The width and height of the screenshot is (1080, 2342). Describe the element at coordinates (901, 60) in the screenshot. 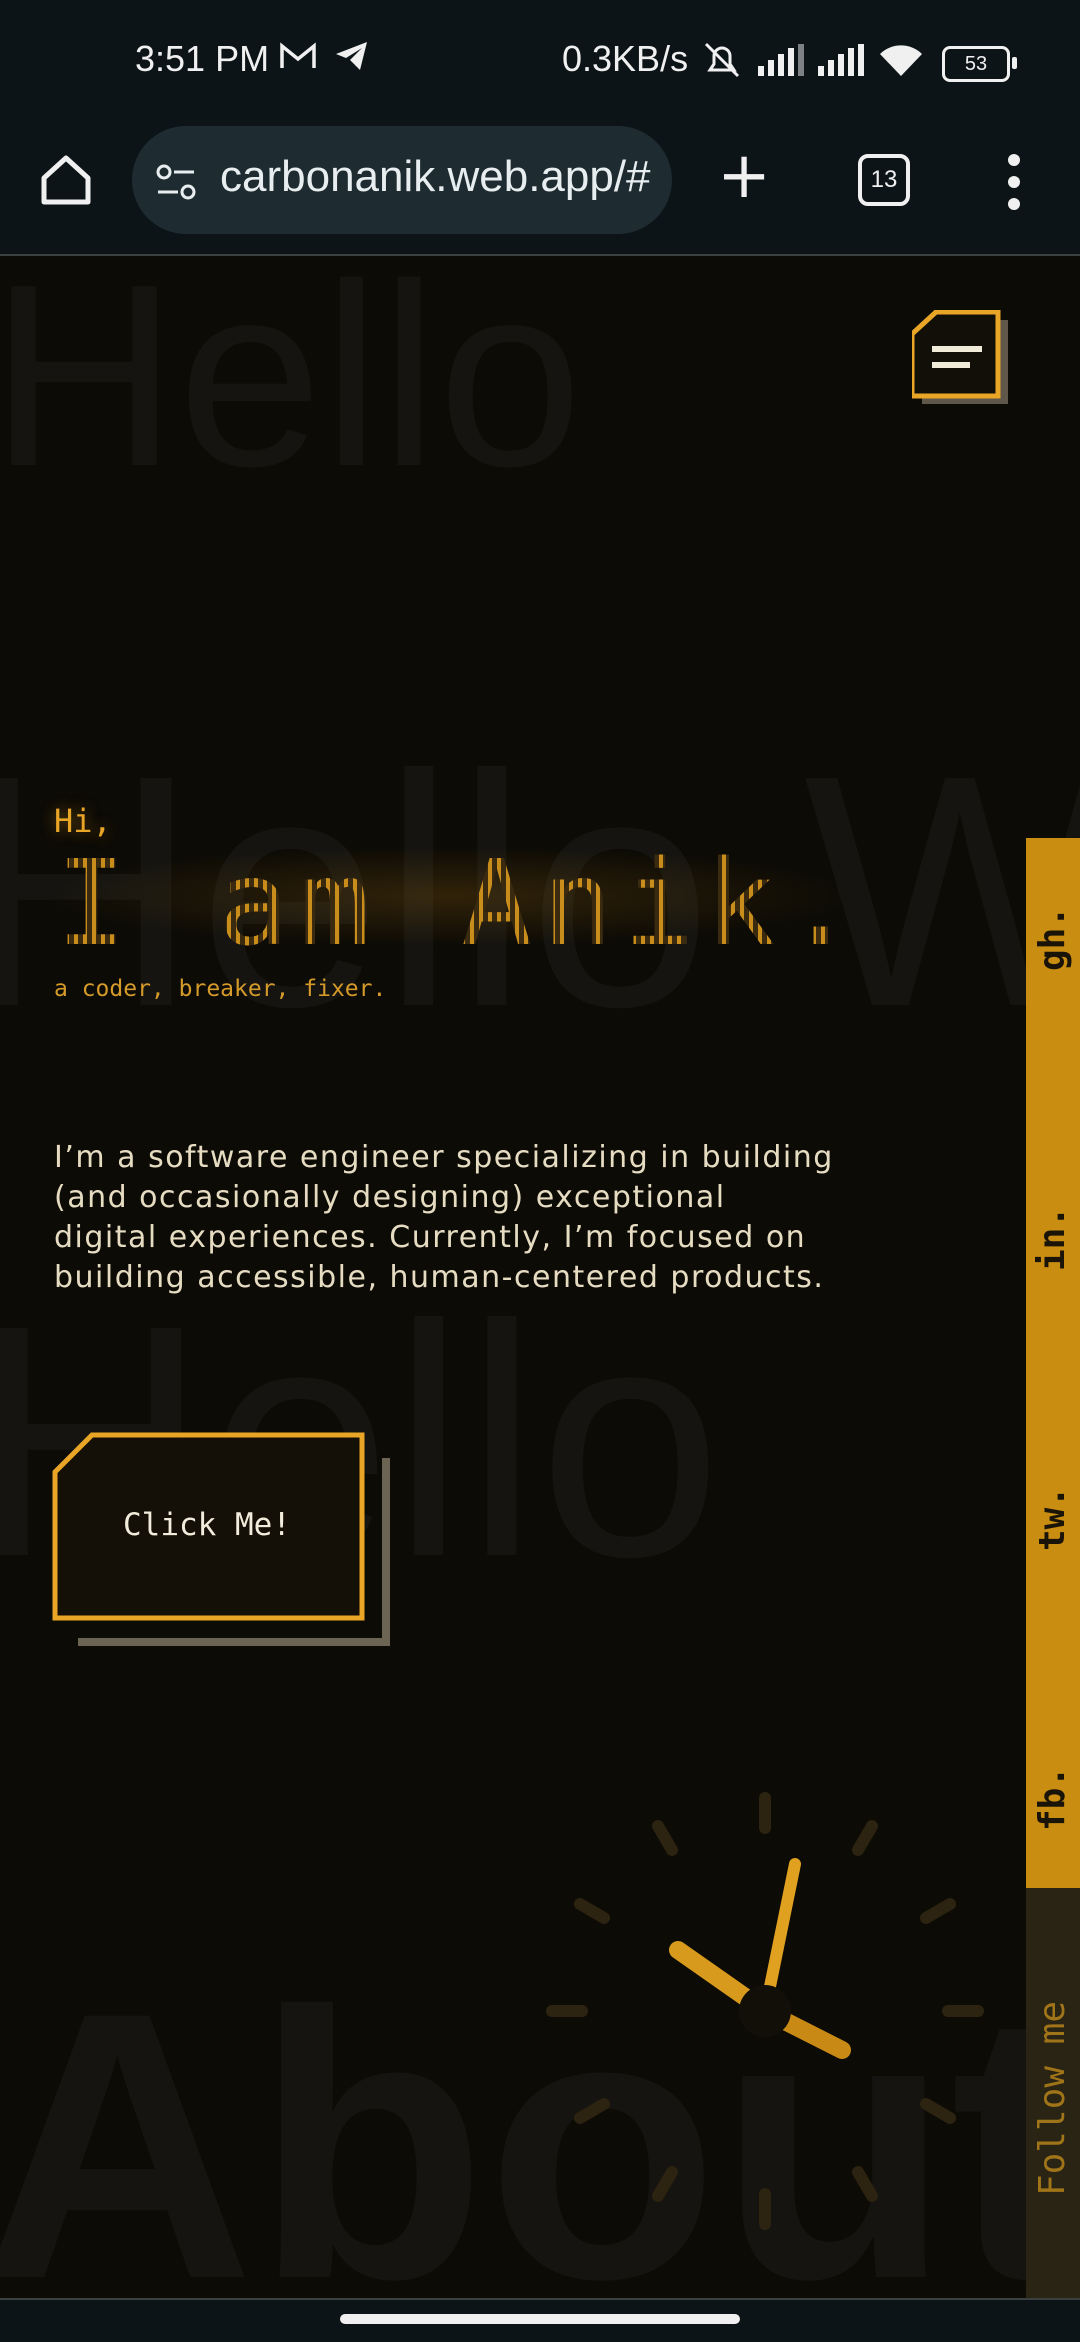

I see `wifi-icon` at that location.